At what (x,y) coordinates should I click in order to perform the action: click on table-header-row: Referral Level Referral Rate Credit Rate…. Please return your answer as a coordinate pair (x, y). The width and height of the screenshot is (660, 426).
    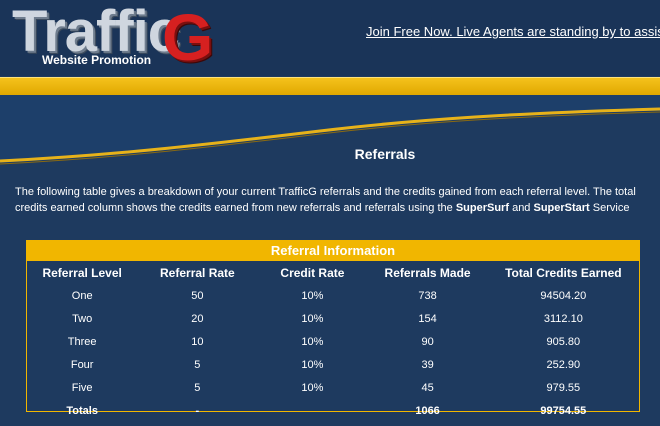
    Looking at the image, I should click on (333, 272).